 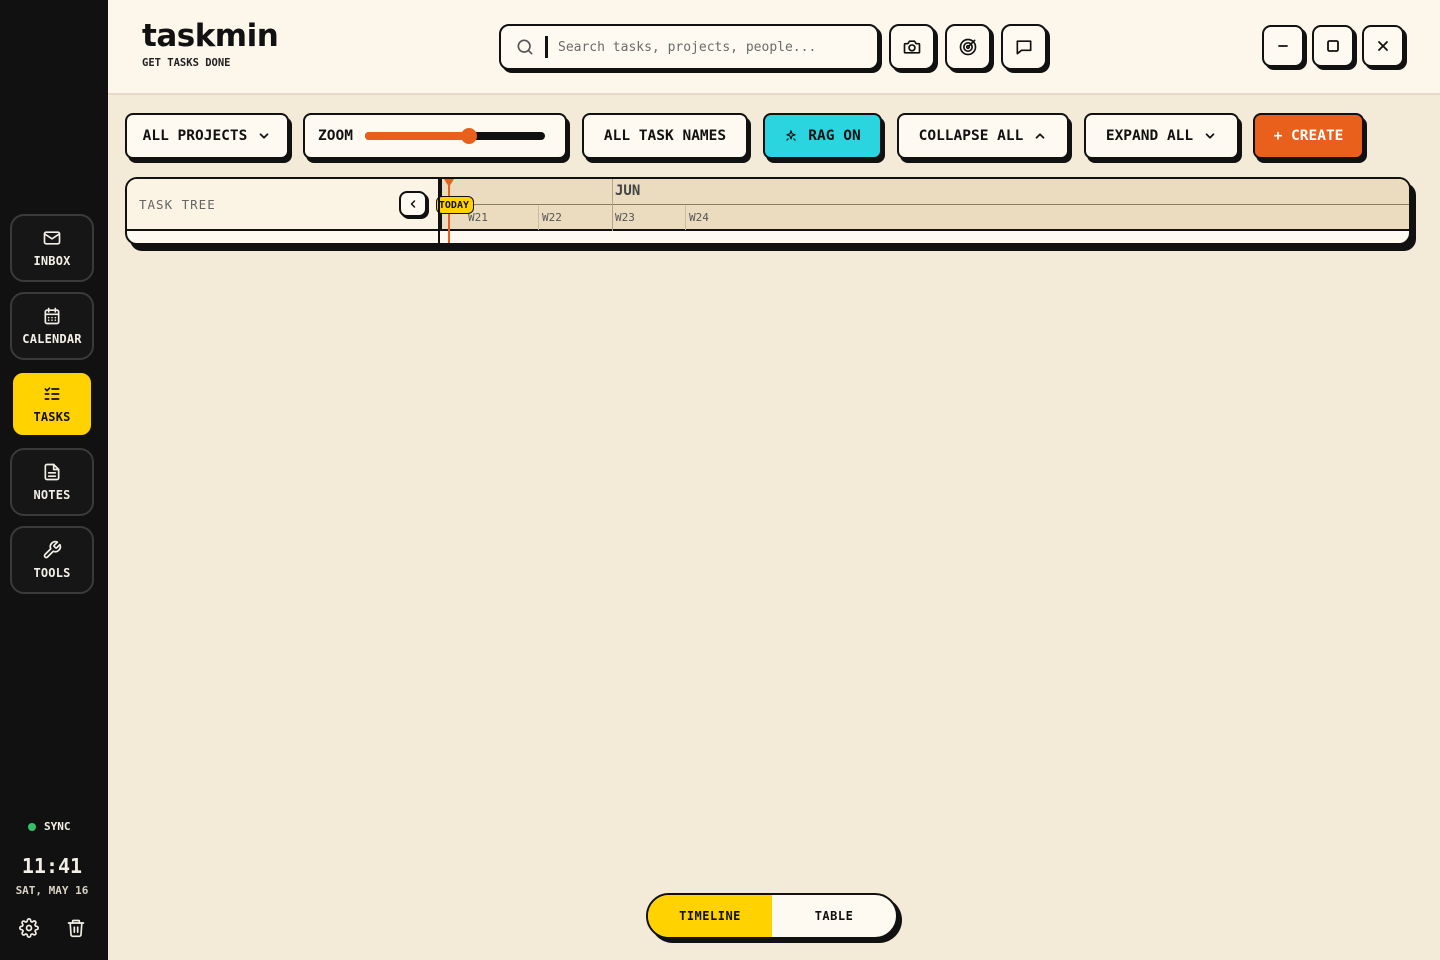 I want to click on search-icon, so click(x=525, y=47).